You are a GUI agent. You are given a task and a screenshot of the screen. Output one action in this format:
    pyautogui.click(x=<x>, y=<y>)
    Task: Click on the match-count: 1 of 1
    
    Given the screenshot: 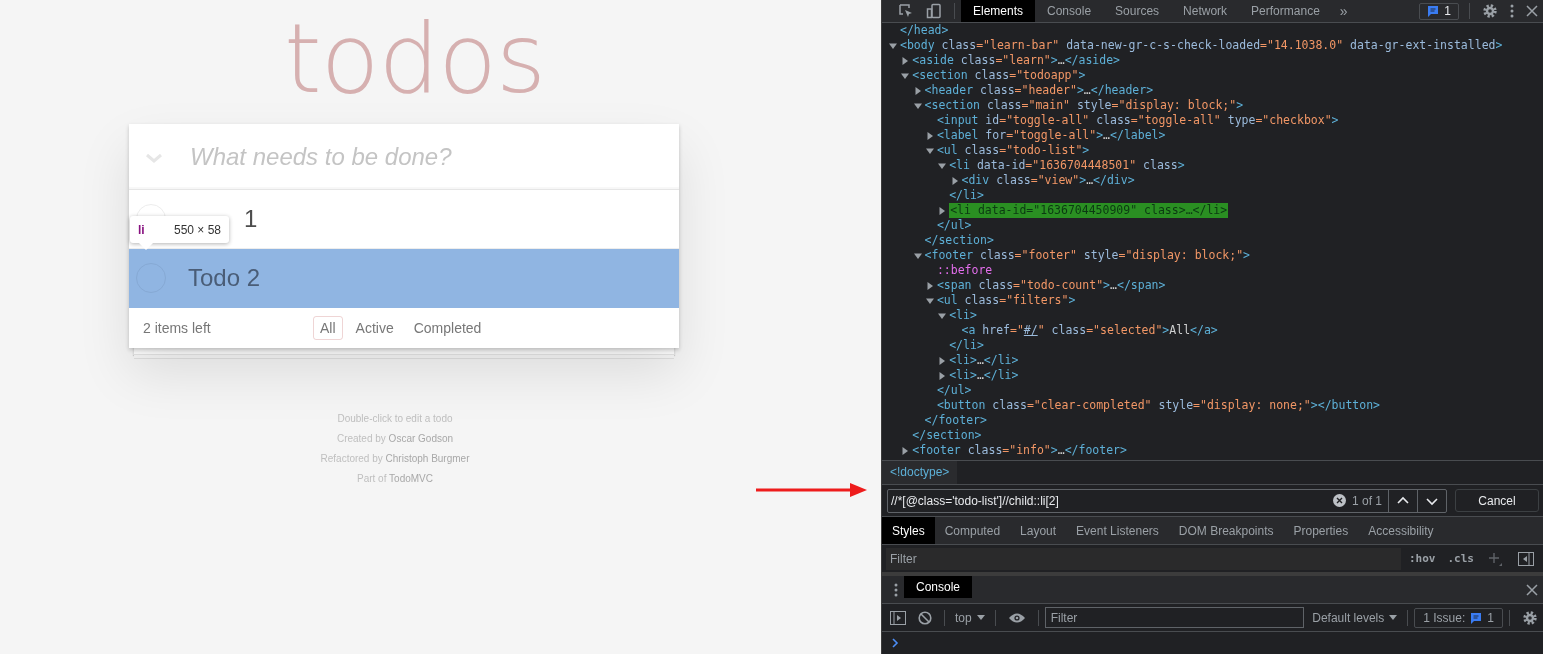 What is the action you would take?
    pyautogui.click(x=1366, y=500)
    